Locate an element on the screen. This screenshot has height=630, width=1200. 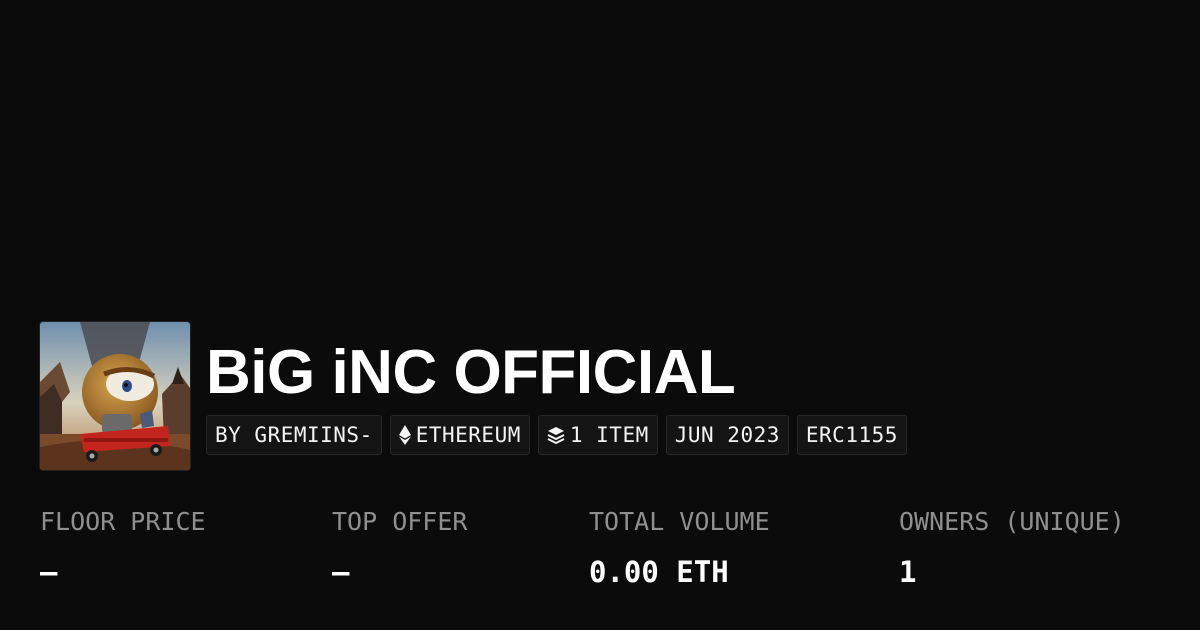
created-date-tag: JUN 2023 is located at coordinates (727, 435).